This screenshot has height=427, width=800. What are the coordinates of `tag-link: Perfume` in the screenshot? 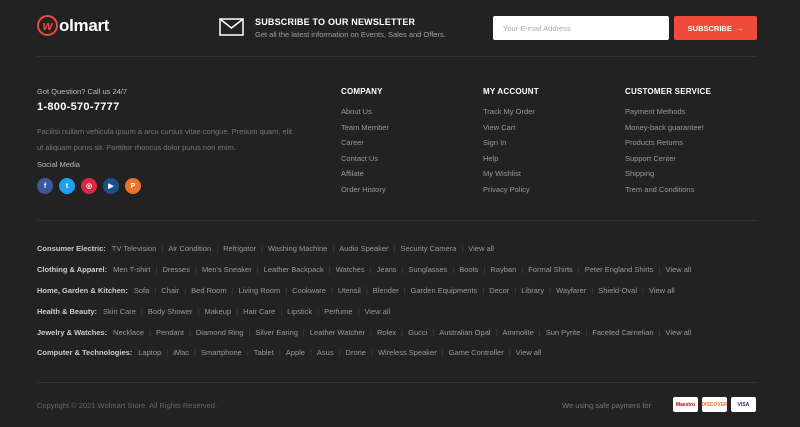 It's located at (338, 311).